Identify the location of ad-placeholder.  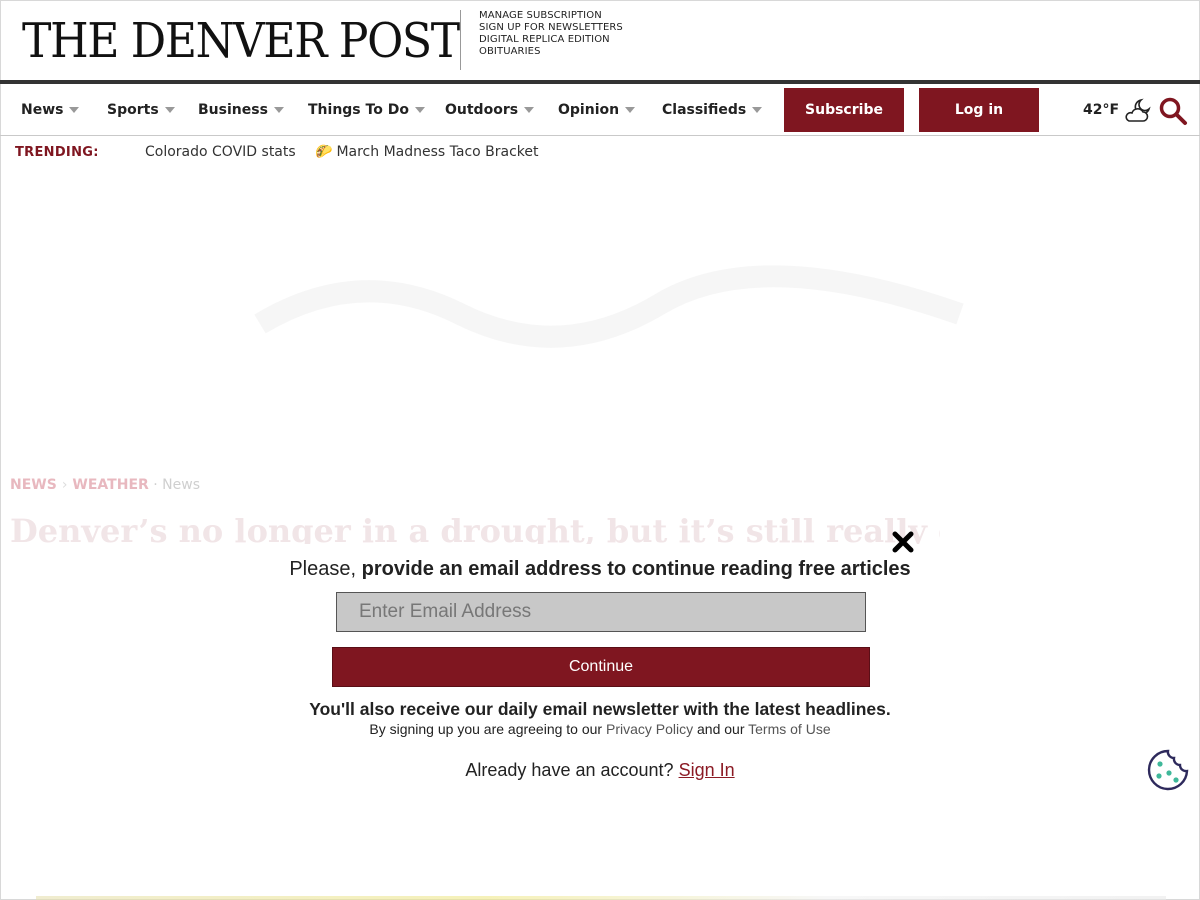
(609, 306).